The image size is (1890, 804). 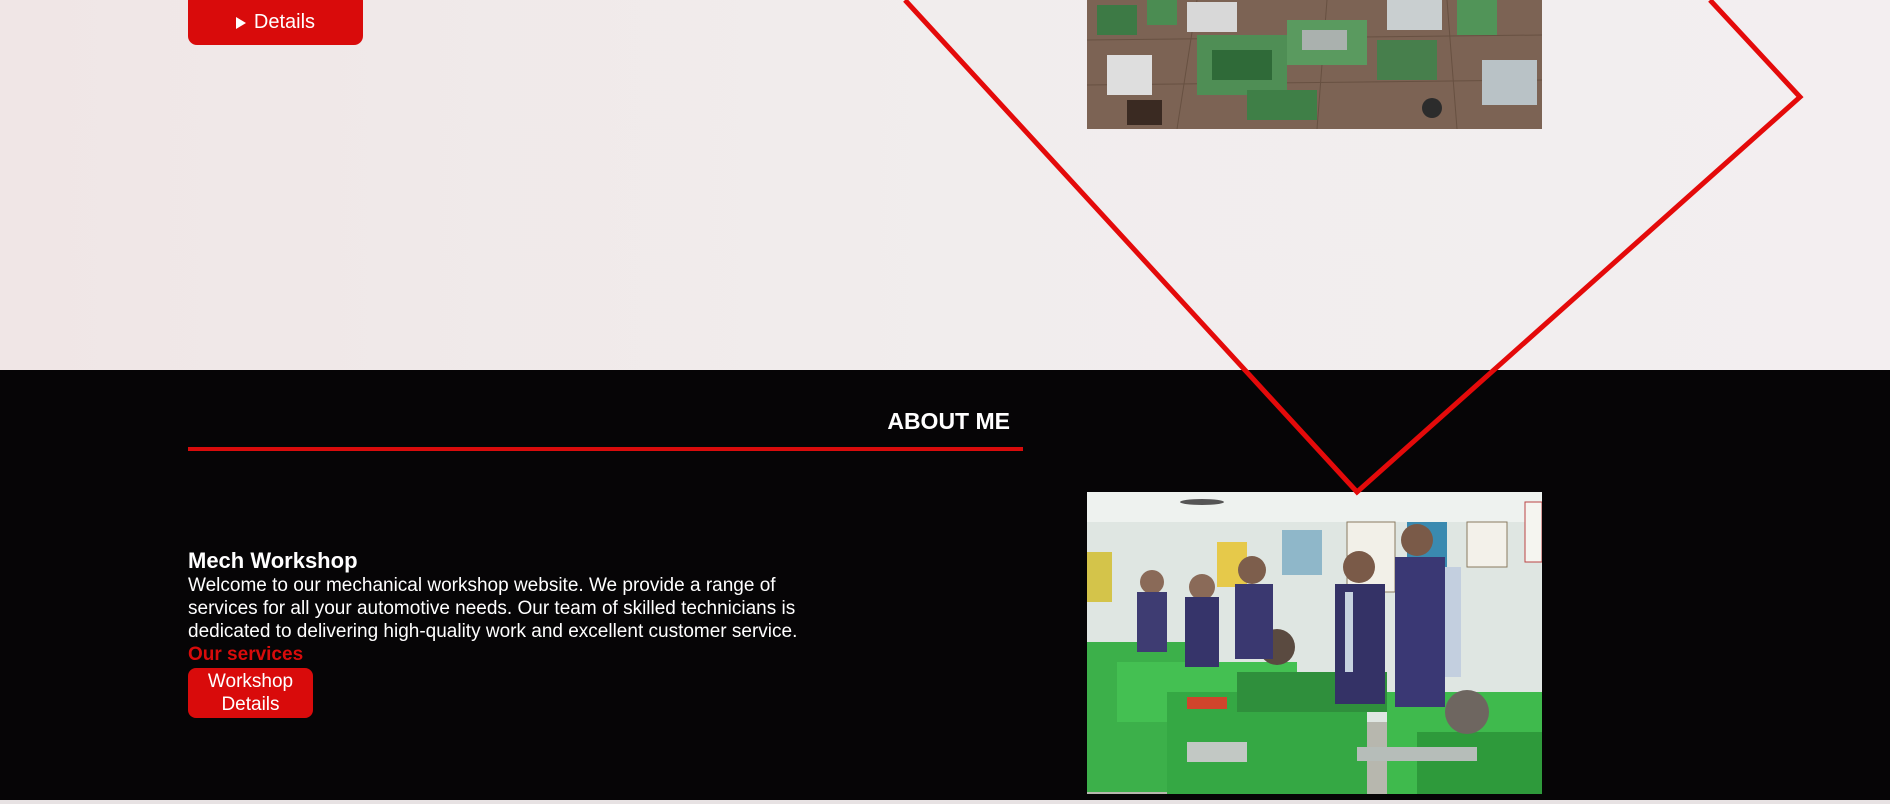 What do you see at coordinates (250, 693) in the screenshot?
I see `workshop-details-button: Workshop Details` at bounding box center [250, 693].